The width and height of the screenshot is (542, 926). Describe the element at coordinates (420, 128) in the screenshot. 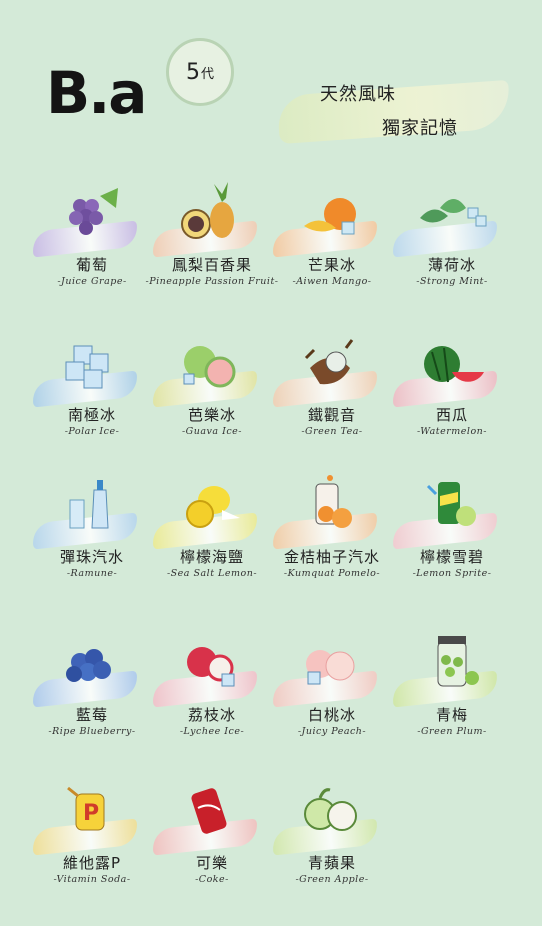

I see `tagline-line2: 獨家記憶` at that location.